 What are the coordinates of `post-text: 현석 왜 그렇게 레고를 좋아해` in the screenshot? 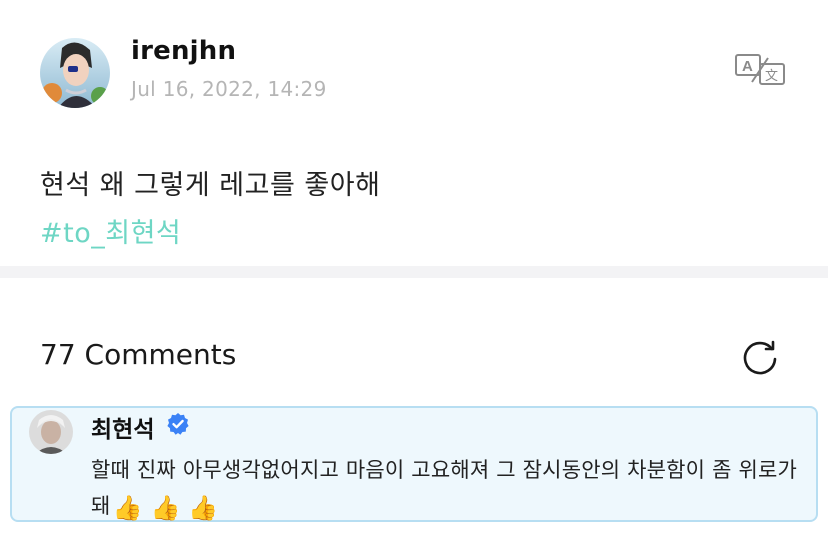 It's located at (210, 185).